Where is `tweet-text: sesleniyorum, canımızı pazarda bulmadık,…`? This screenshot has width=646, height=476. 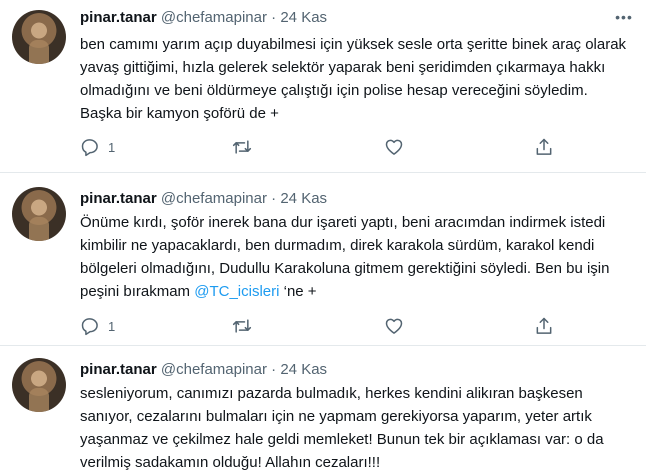
tweet-text: sesleniyorum, canımızı pazarda bulmadık,… is located at coordinates (342, 428).